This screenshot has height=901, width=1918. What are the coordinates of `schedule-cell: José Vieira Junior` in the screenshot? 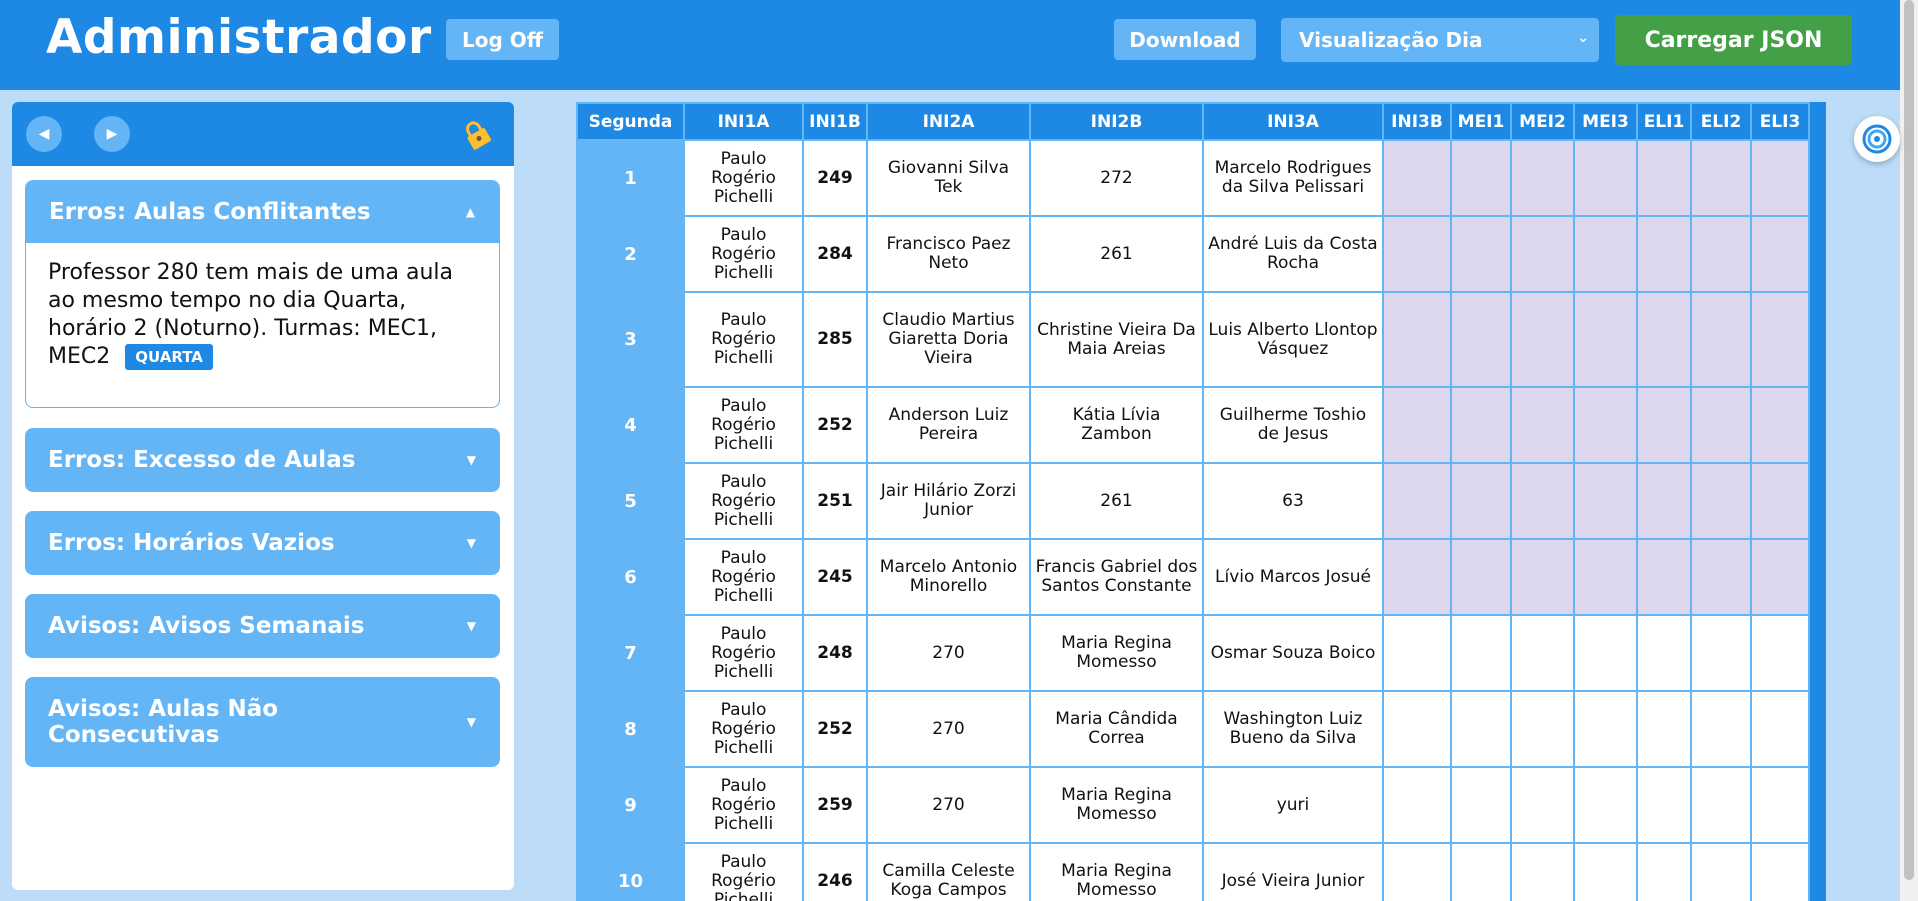 It's located at (1293, 871).